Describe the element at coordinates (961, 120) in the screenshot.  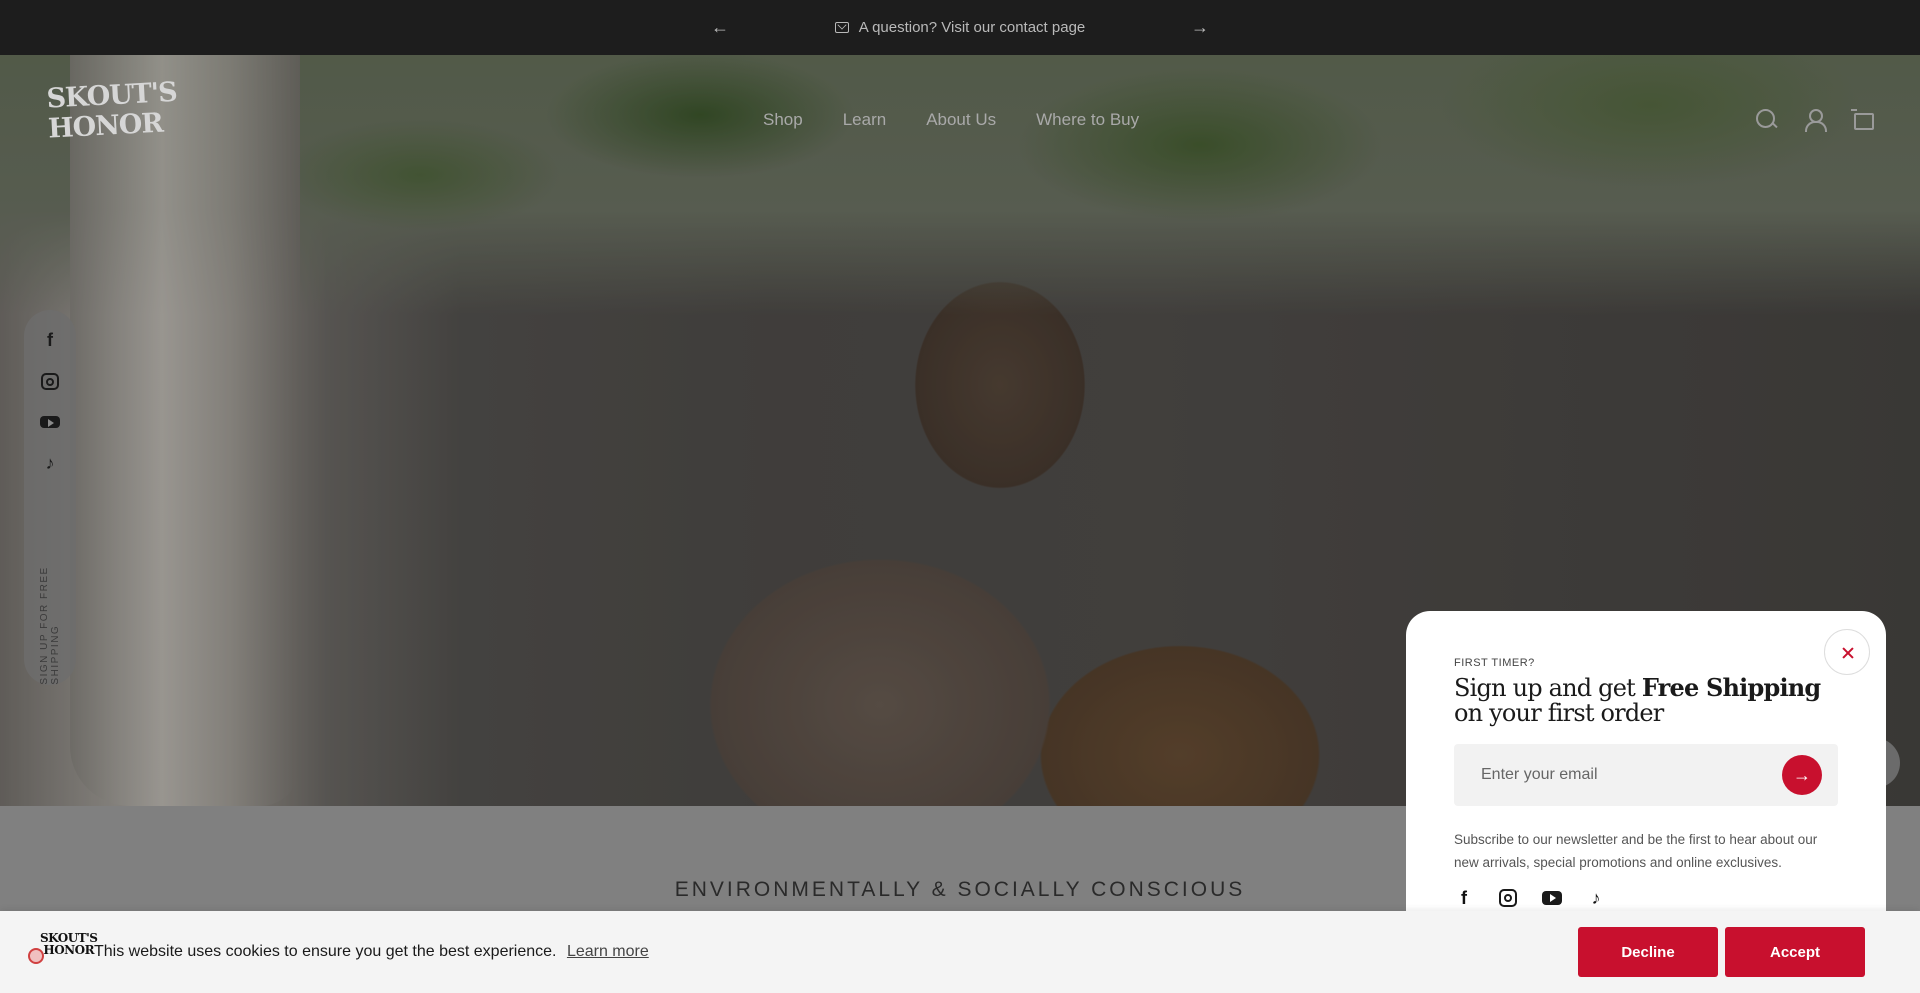
I see `nav-item-about-us: About Us` at that location.